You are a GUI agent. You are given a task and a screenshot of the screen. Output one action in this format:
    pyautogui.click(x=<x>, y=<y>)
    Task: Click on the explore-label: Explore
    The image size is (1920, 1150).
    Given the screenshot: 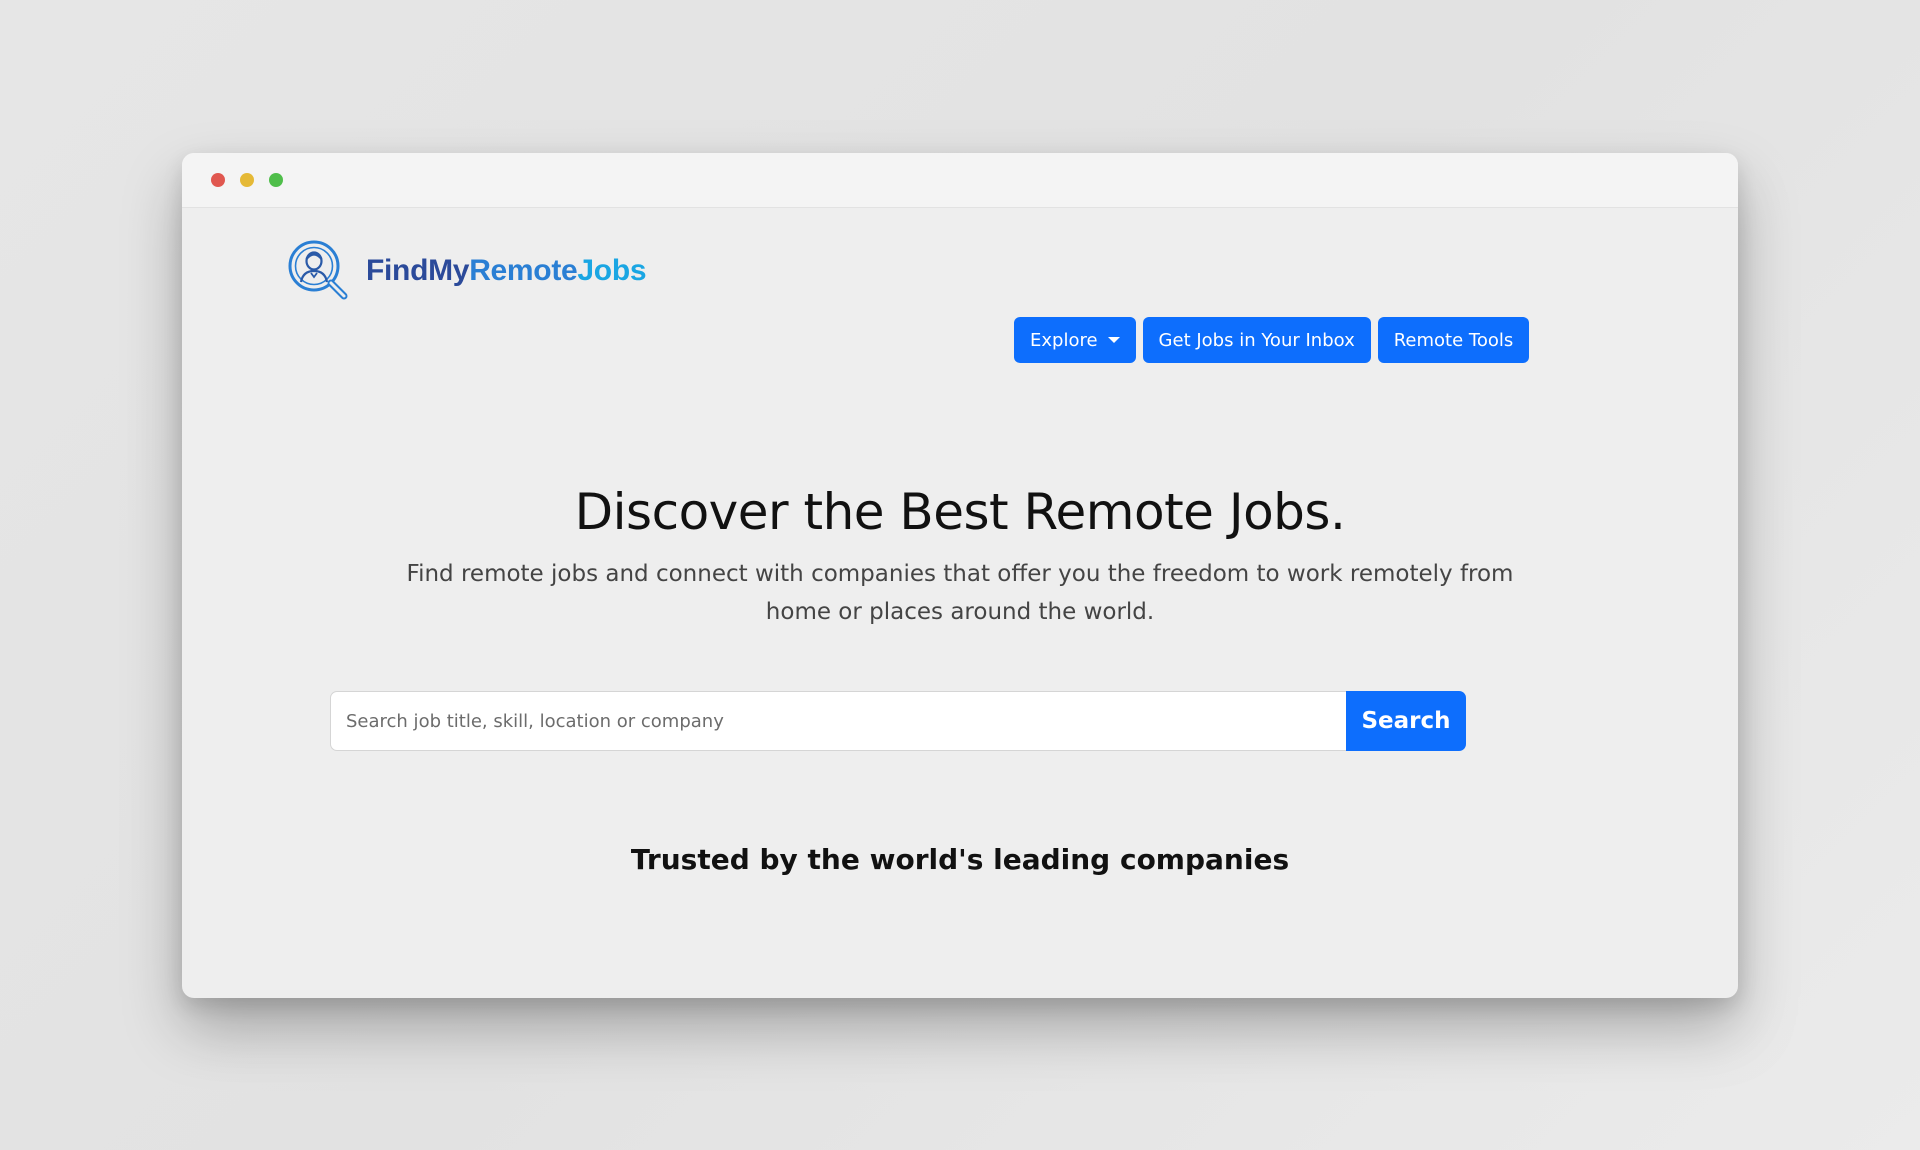 What is the action you would take?
    pyautogui.click(x=1064, y=340)
    